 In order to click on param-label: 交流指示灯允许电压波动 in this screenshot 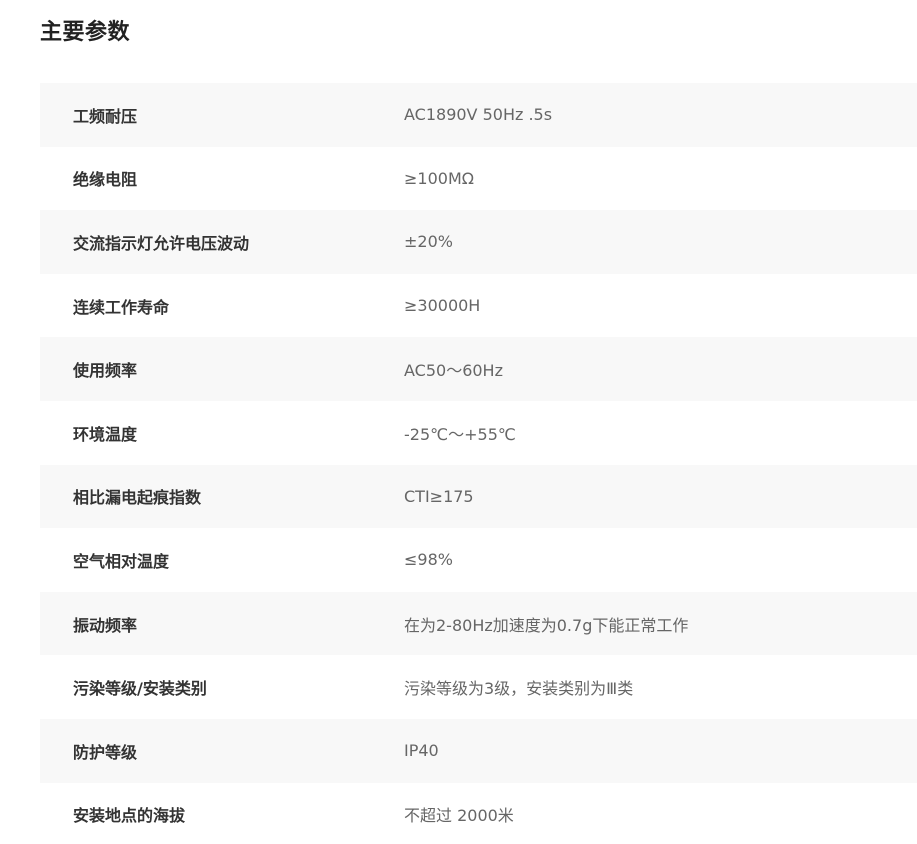, I will do `click(161, 243)`.